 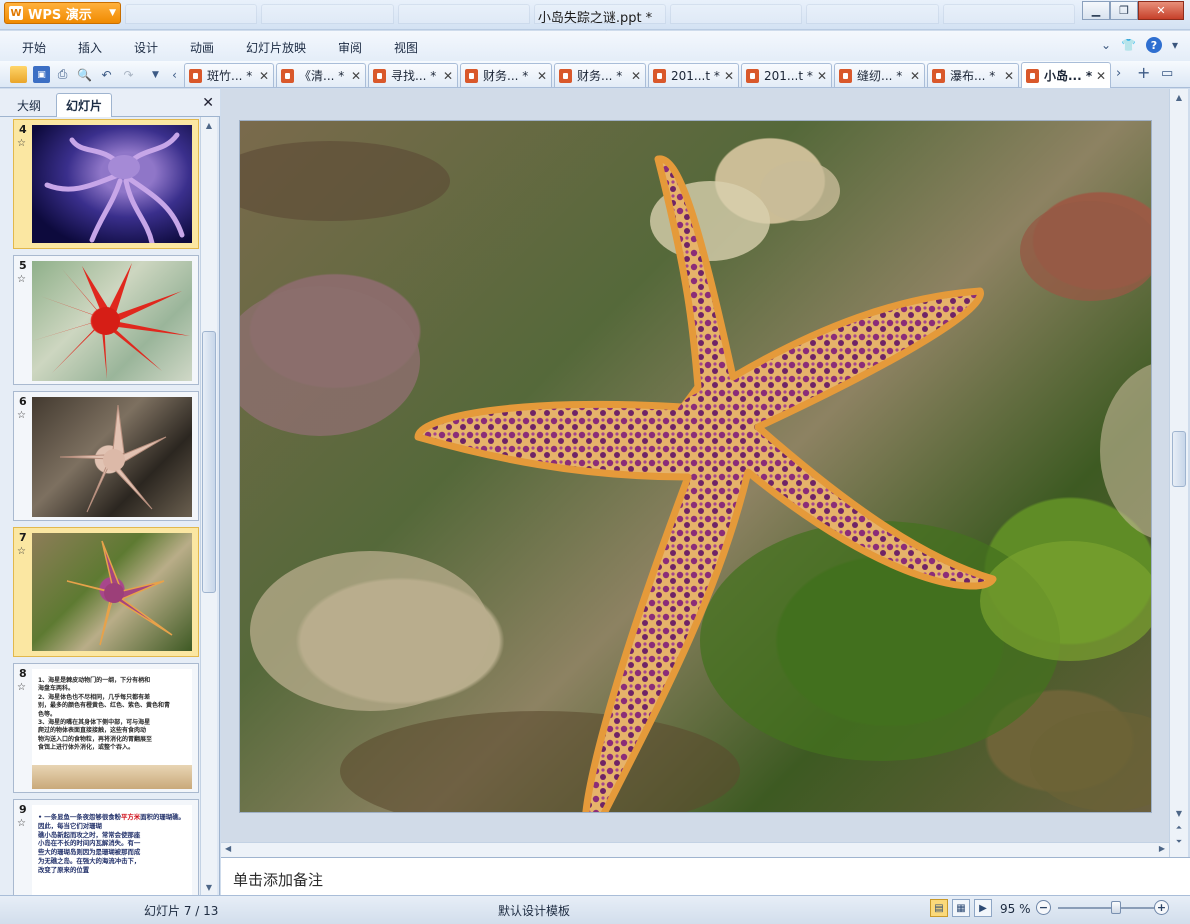 I want to click on minimize-icon: ▁, so click(x=1096, y=10).